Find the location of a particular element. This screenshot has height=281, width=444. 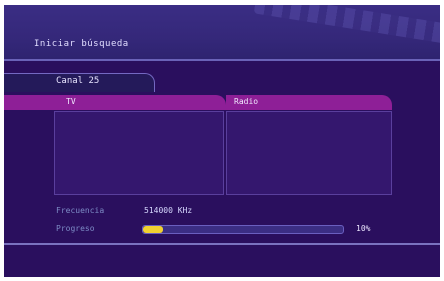

tab-radio: Radio is located at coordinates (309, 102).